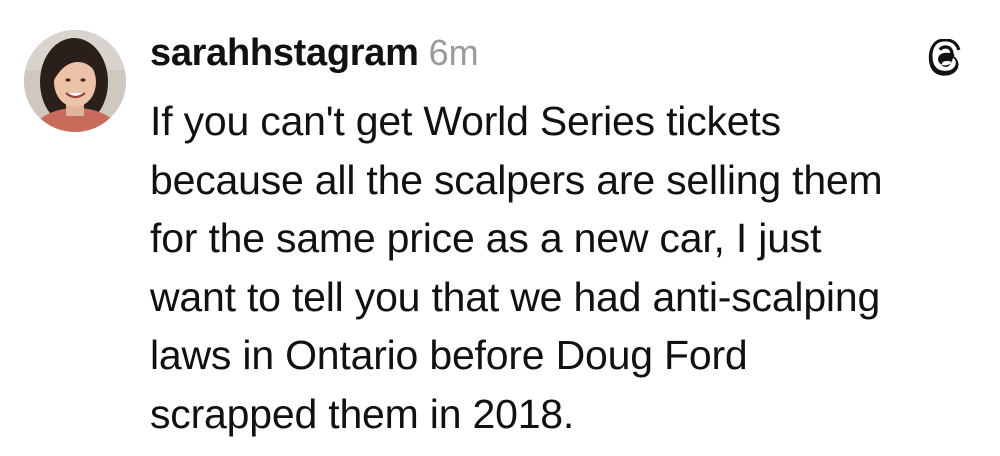 Image resolution: width=1000 pixels, height=456 pixels. Describe the element at coordinates (453, 52) in the screenshot. I see `post-timestamp: 6m` at that location.